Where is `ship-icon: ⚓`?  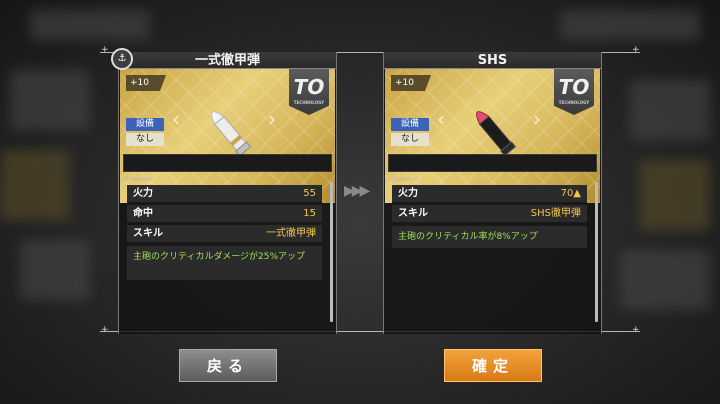 ship-icon: ⚓ is located at coordinates (122, 59).